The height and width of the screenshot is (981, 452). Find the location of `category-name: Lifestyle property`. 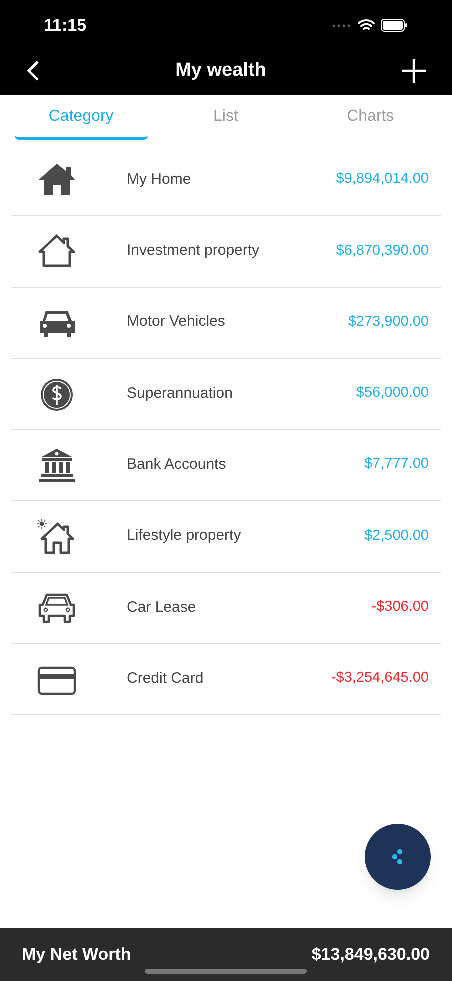

category-name: Lifestyle property is located at coordinates (184, 536).